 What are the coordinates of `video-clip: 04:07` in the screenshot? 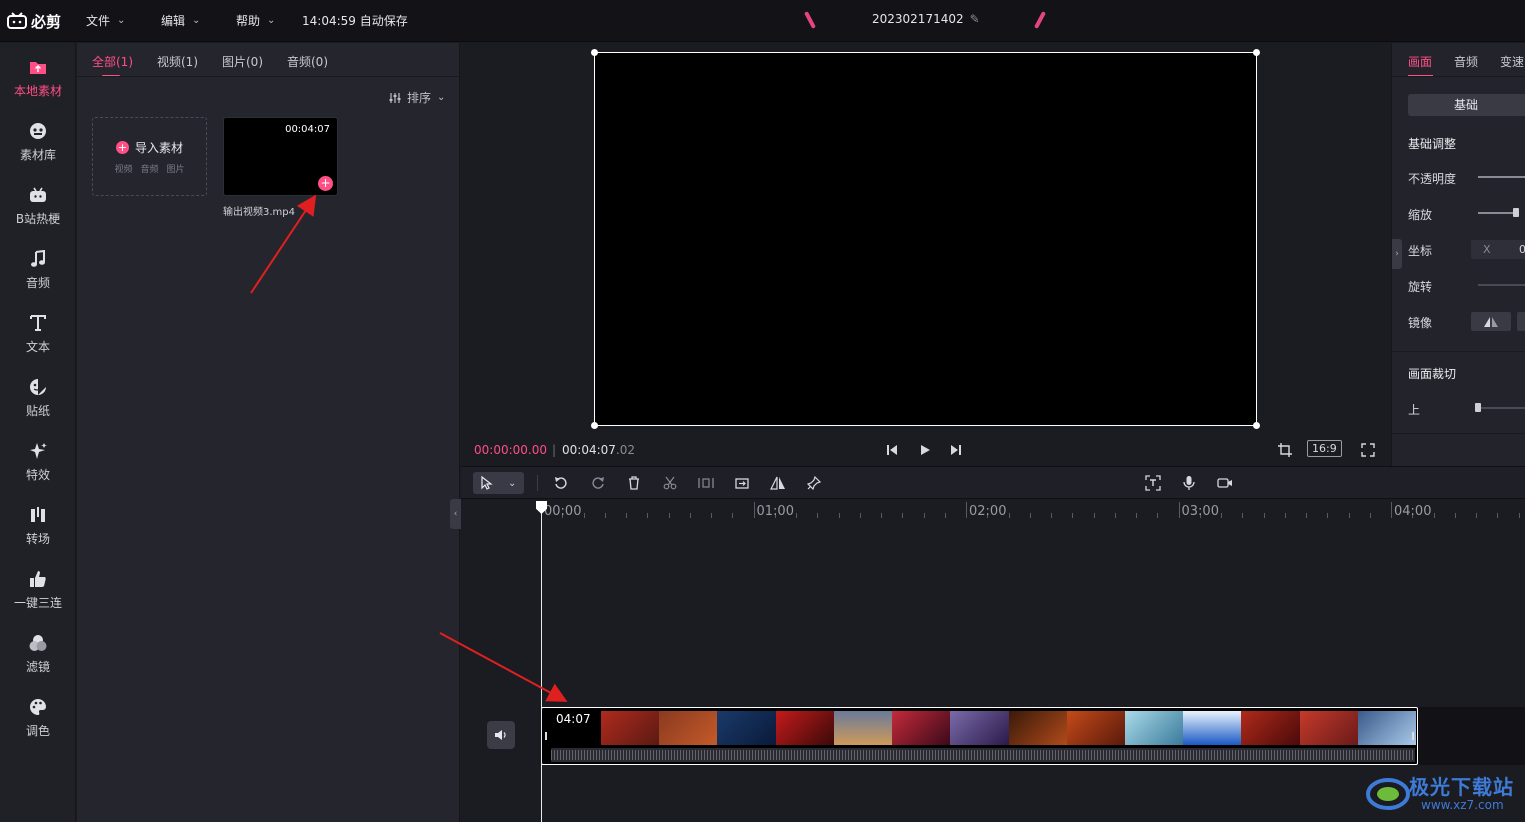 It's located at (979, 736).